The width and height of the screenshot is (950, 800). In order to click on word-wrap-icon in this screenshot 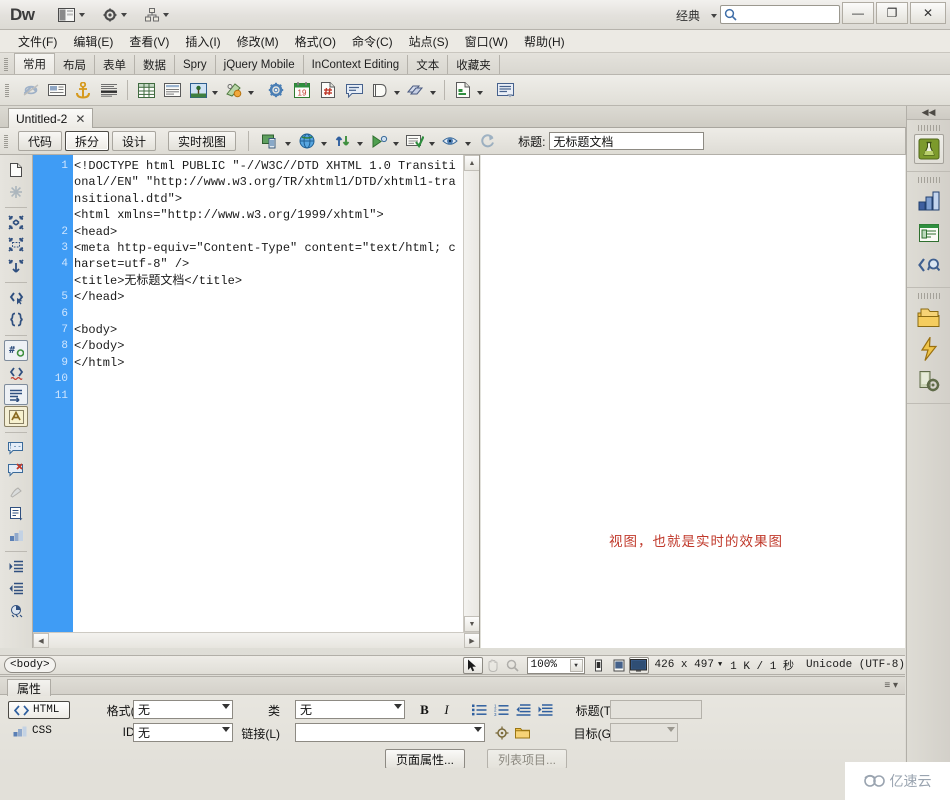, I will do `click(16, 394)`.